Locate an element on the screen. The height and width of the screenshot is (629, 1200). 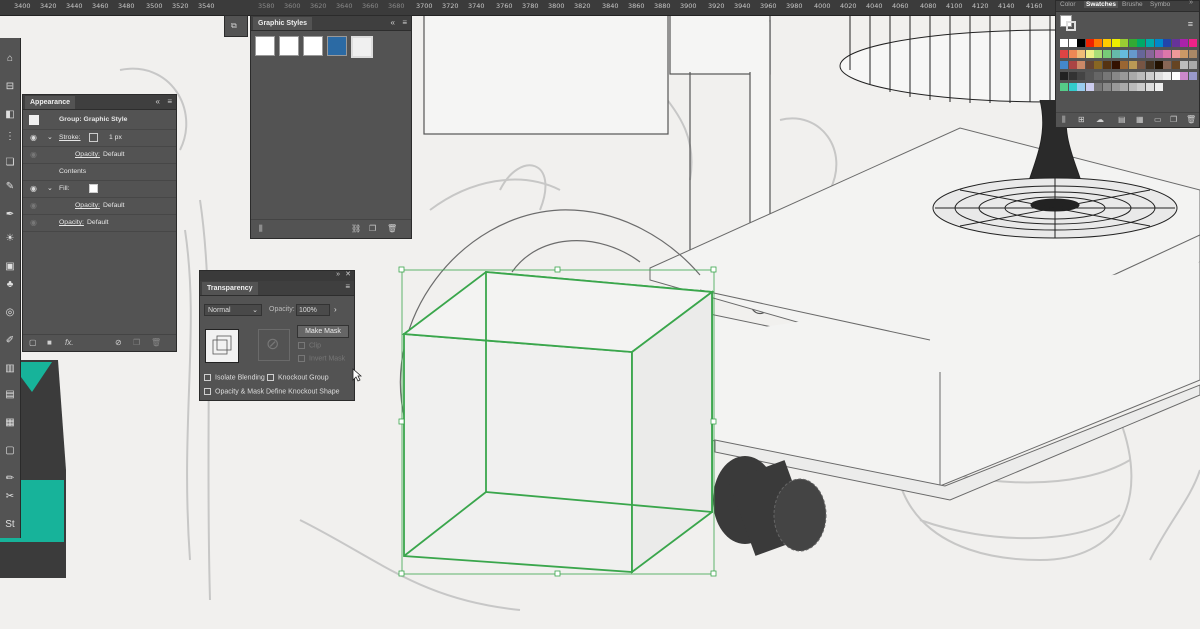
fill-stroke-indicator is located at coordinates (1069, 25).